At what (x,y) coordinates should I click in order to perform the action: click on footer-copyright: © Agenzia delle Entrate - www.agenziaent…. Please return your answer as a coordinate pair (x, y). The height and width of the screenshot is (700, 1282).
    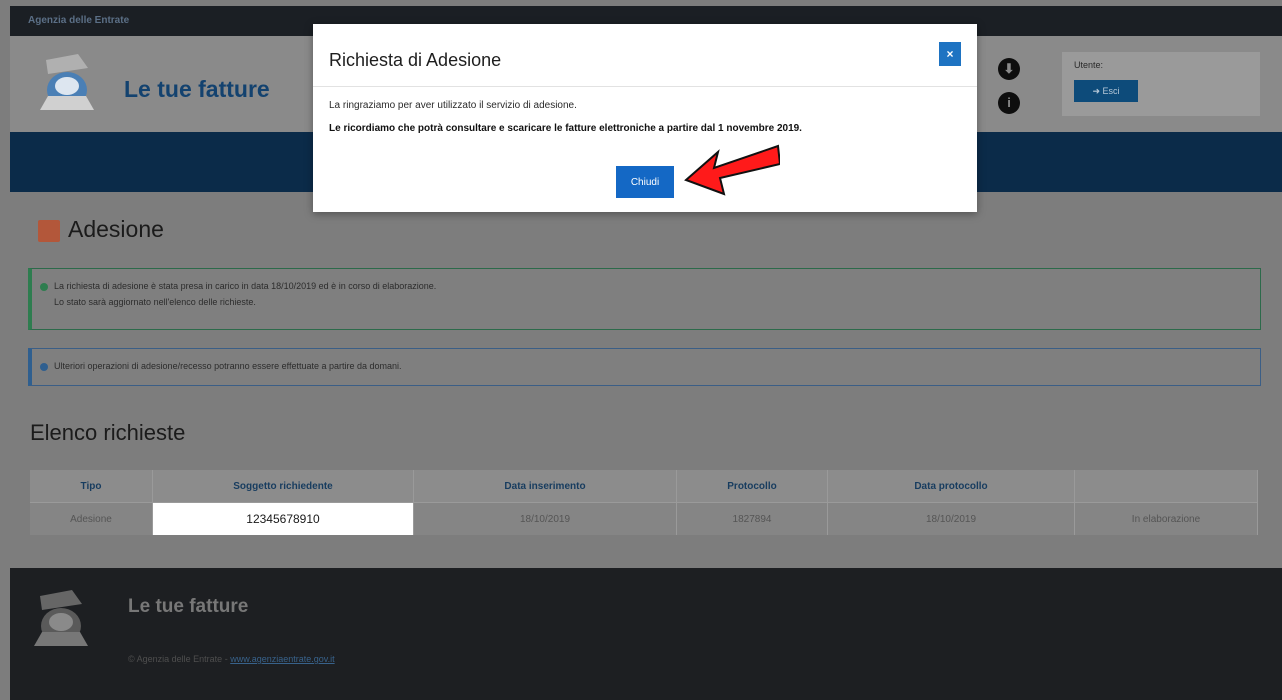
    Looking at the image, I should click on (231, 659).